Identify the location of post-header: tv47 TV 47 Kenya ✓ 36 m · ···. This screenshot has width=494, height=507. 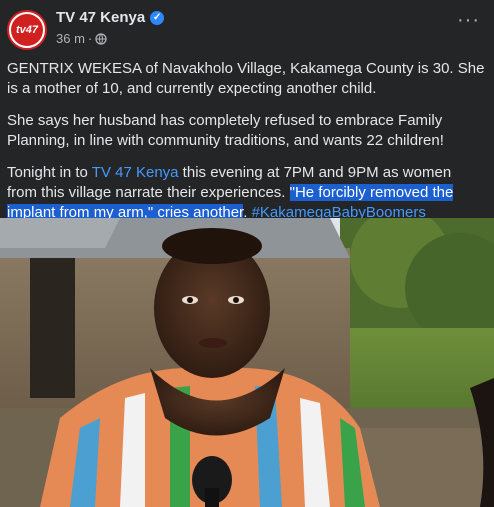
(247, 29).